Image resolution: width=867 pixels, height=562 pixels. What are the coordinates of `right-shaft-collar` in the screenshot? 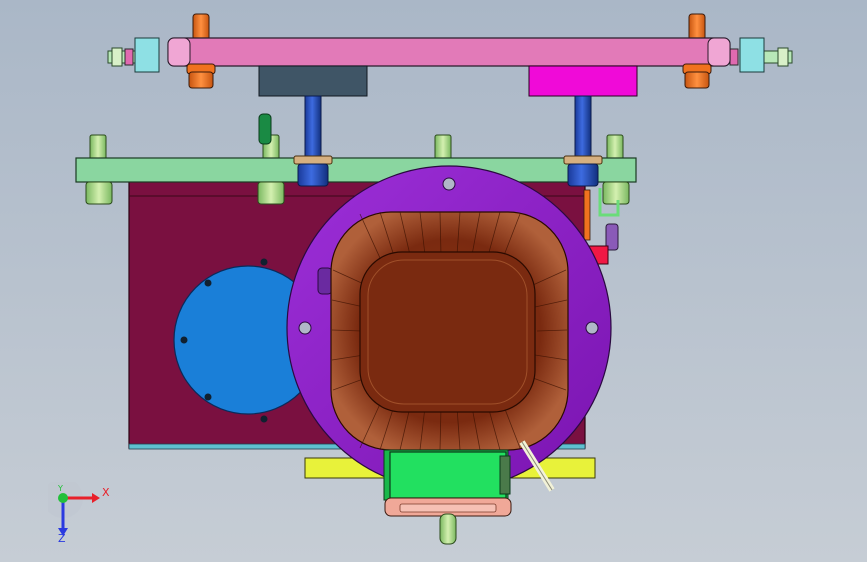 It's located at (583, 160).